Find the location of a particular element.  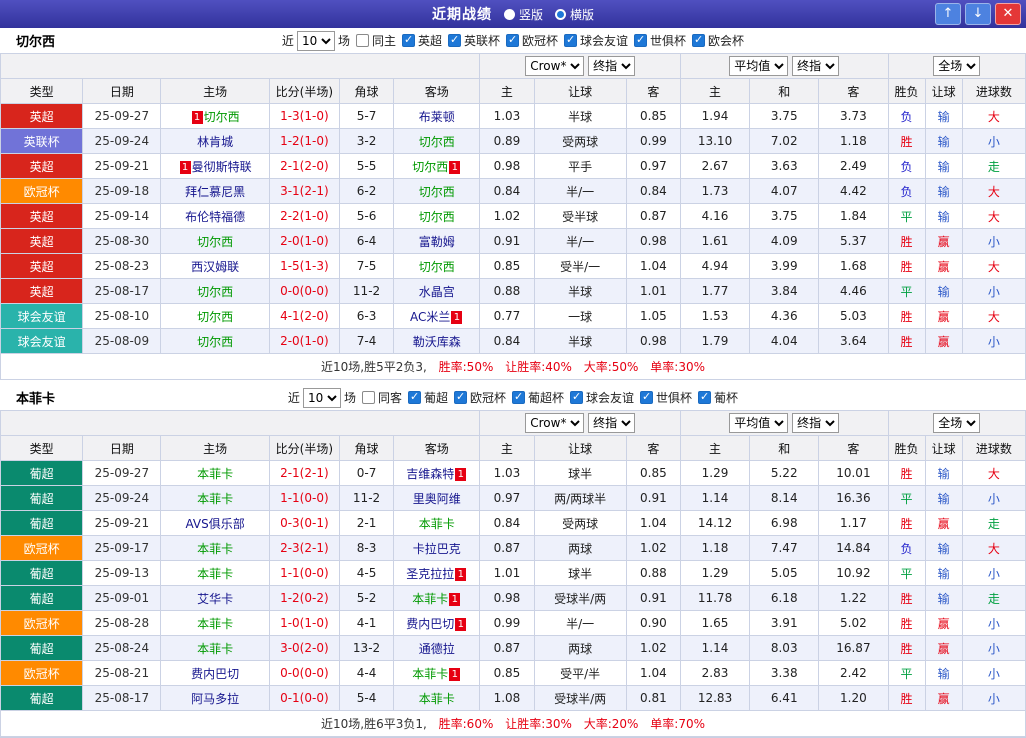

away-team-link: 富勒姆 is located at coordinates (437, 242).